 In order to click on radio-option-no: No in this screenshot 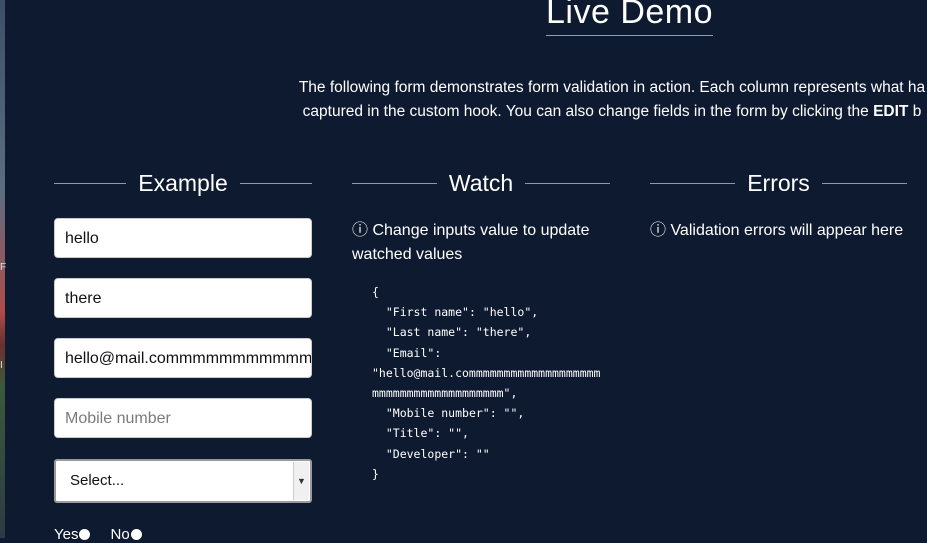, I will do `click(126, 534)`.